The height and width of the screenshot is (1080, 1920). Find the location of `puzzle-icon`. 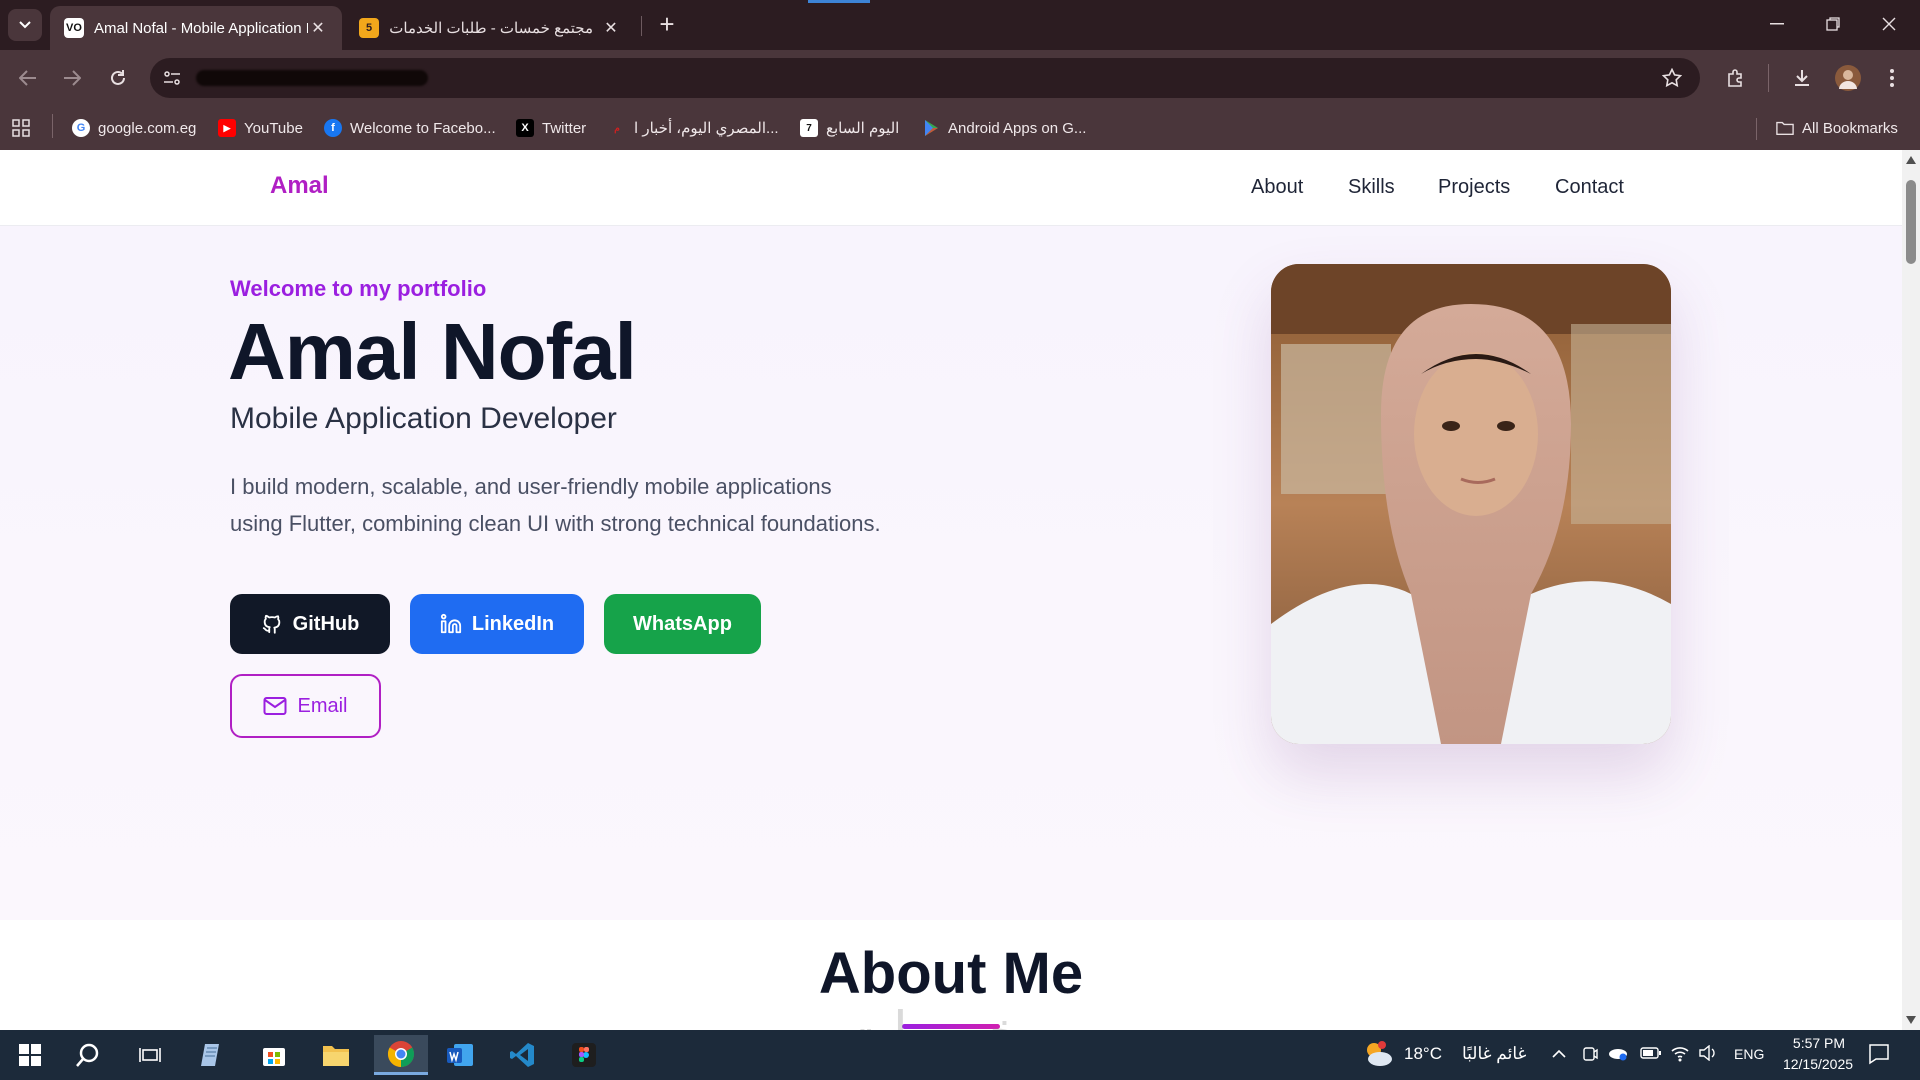

puzzle-icon is located at coordinates (1735, 78).